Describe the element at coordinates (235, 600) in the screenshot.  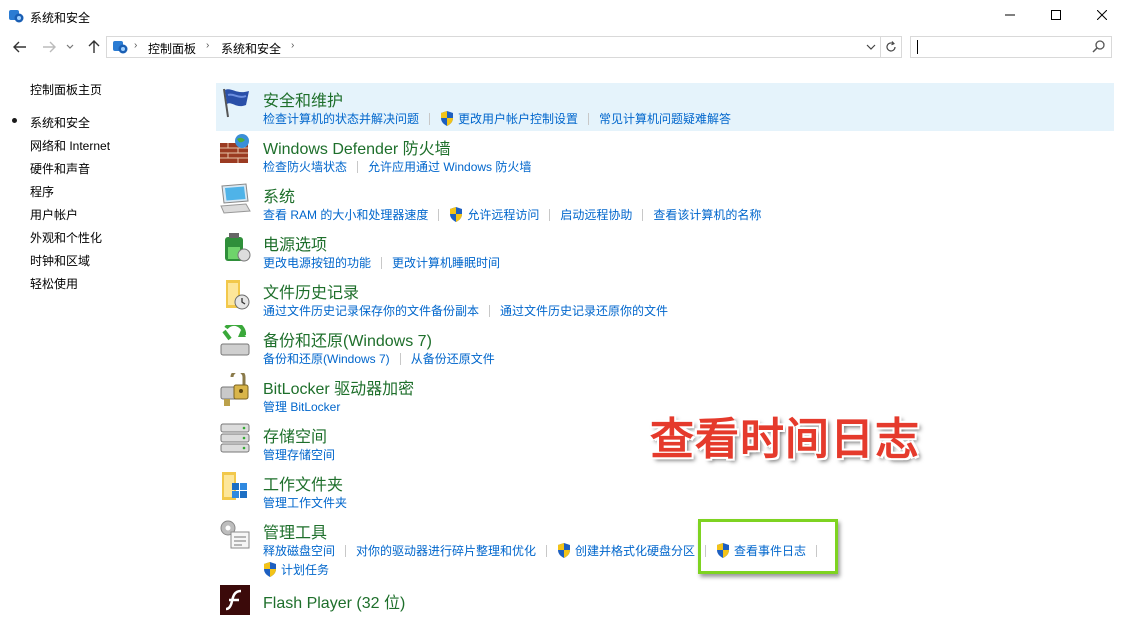
I see `flash-icon` at that location.